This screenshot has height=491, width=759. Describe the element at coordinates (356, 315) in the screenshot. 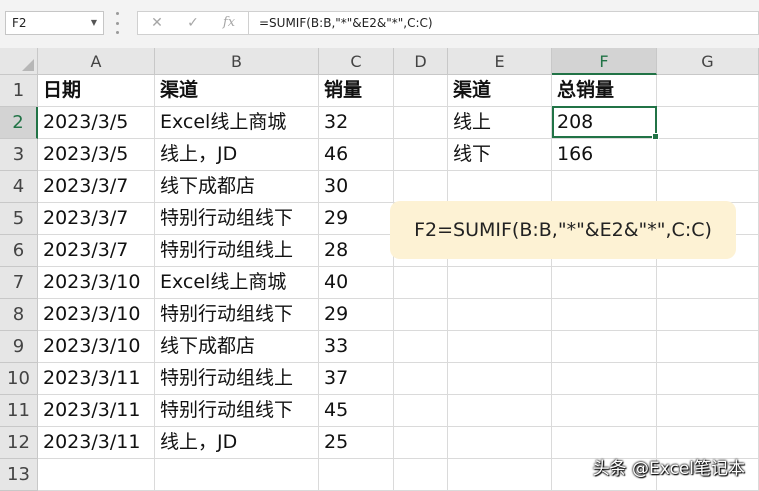

I see `cell-c8: 29` at that location.